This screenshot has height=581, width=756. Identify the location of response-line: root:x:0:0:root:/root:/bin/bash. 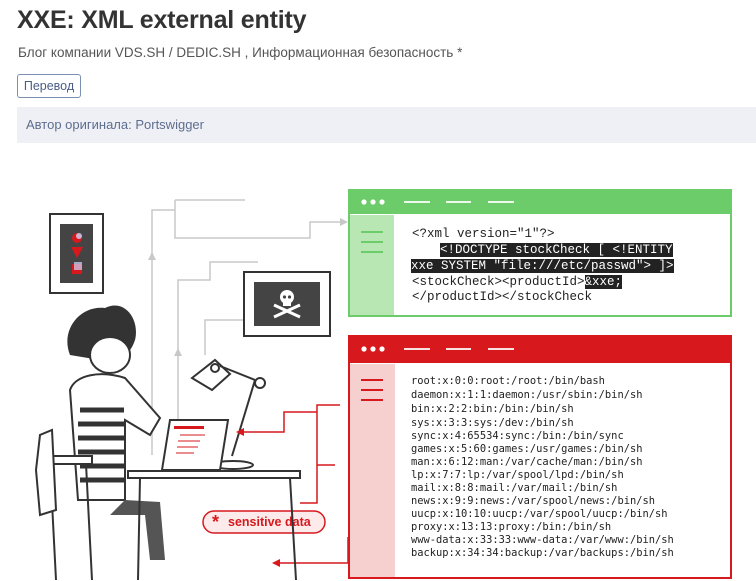
(508, 381).